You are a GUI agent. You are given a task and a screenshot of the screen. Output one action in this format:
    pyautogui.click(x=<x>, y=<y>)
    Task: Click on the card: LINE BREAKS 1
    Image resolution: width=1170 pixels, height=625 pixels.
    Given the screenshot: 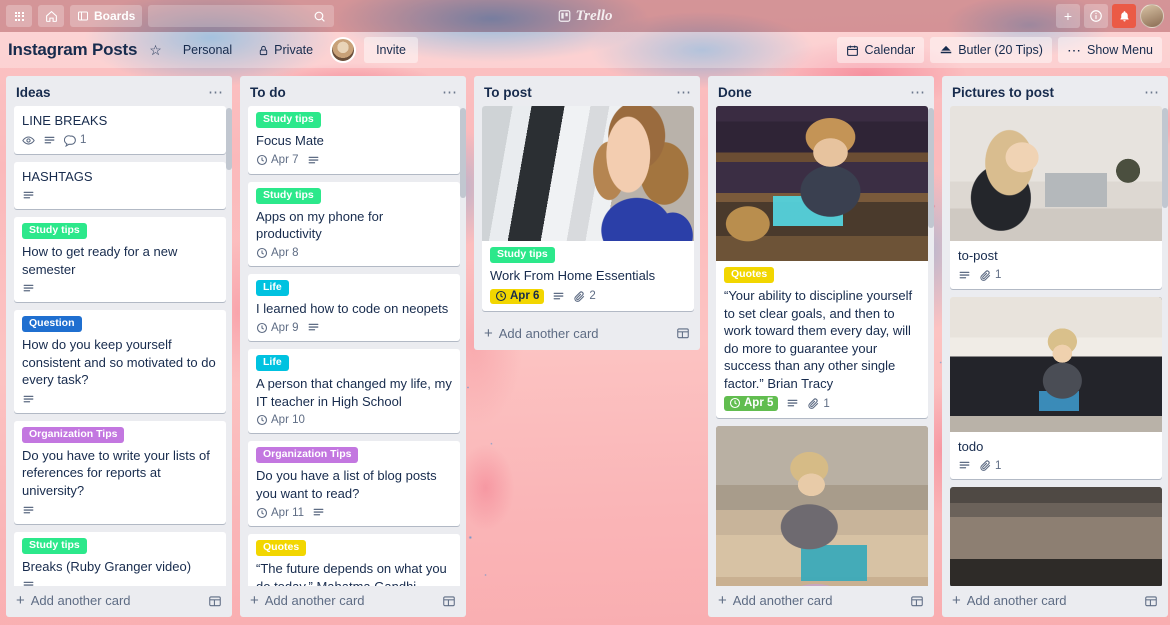 What is the action you would take?
    pyautogui.click(x=120, y=130)
    